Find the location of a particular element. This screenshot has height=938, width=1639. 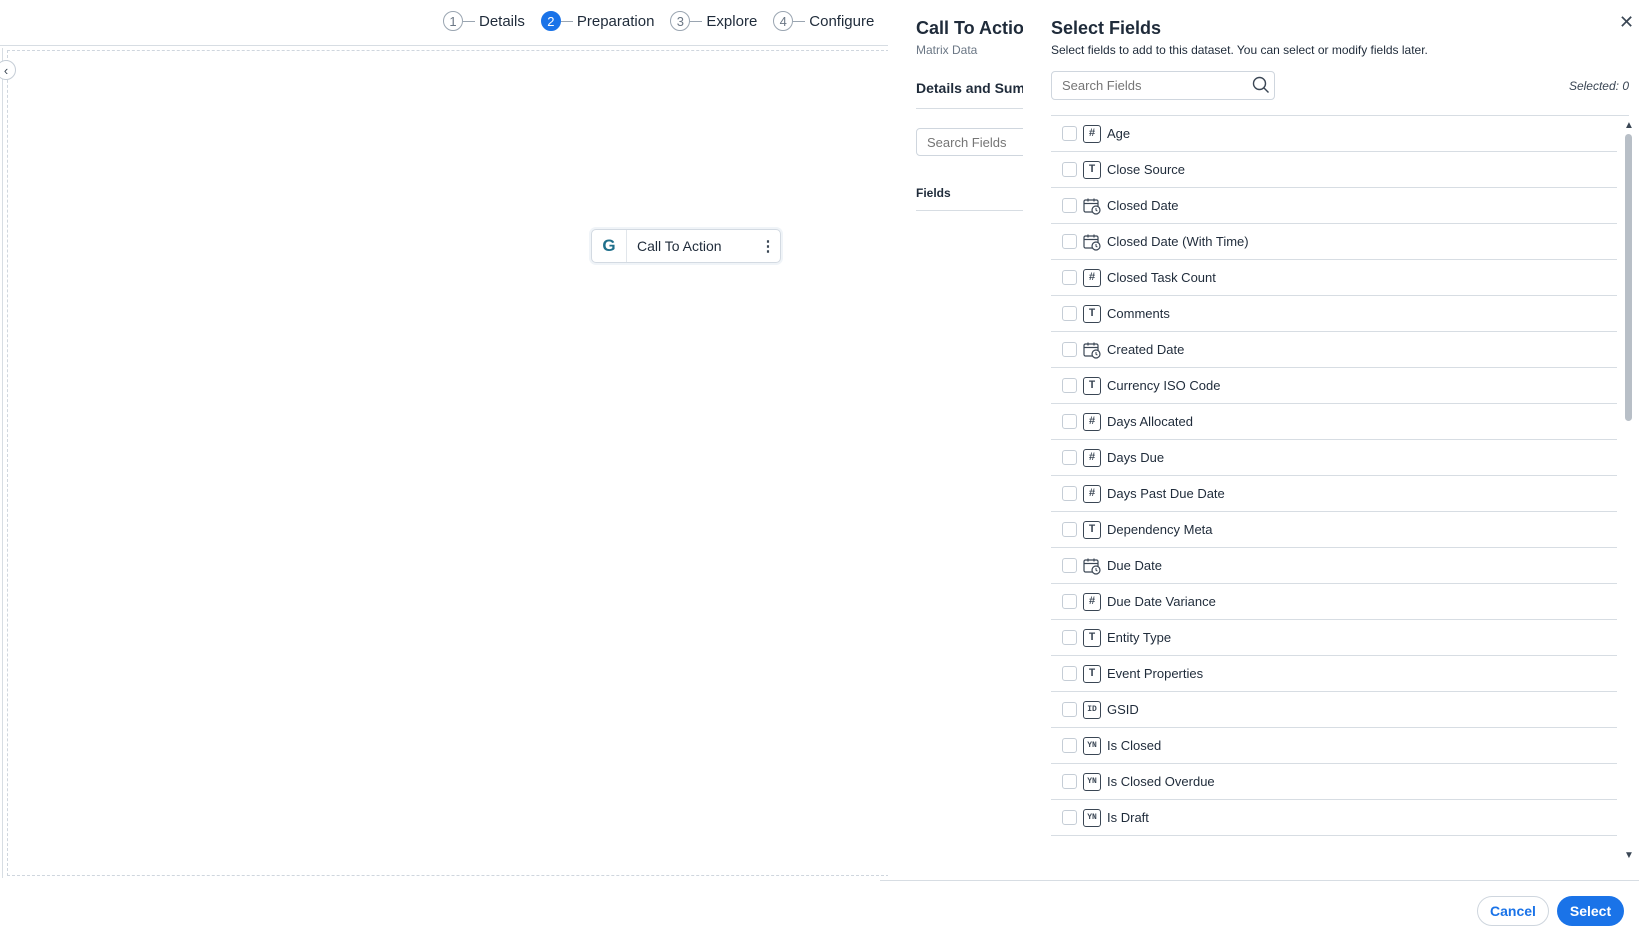

field-name: Event Properties is located at coordinates (1155, 673).